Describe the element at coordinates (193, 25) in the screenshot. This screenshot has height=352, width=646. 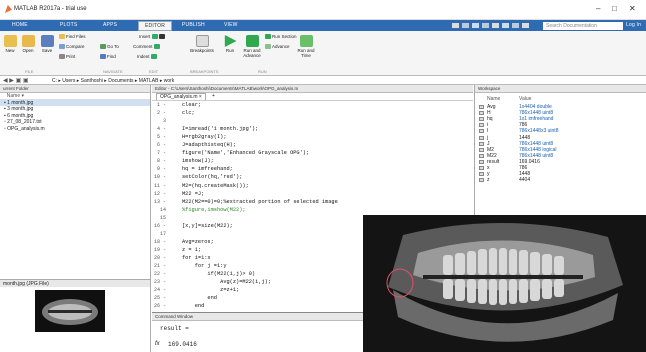
I see `tab-publish: PUBLISH` at that location.